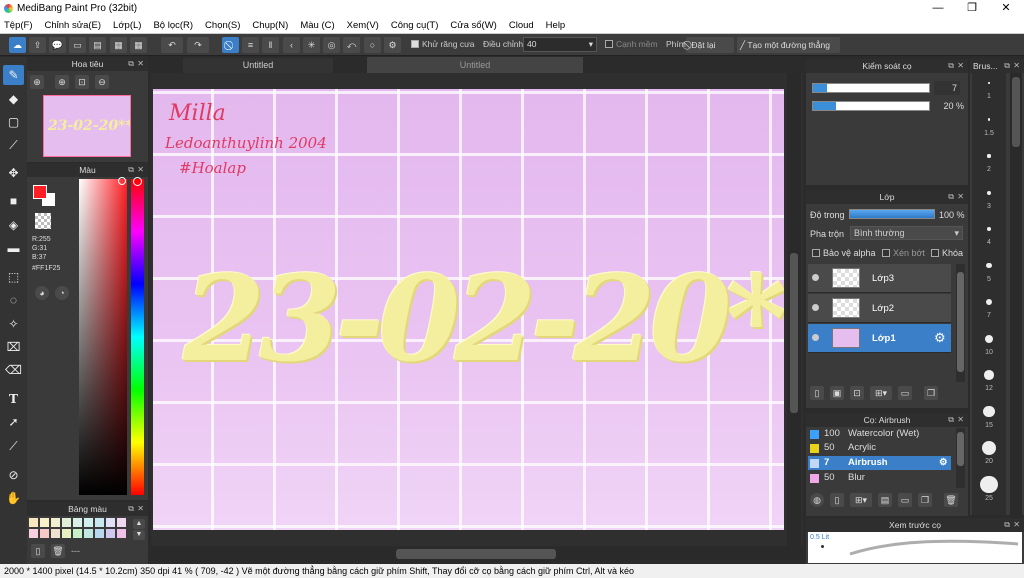 This screenshot has width=1024, height=578. Describe the element at coordinates (13, 145) in the screenshot. I see `line-tool-icon: ⟋` at that location.